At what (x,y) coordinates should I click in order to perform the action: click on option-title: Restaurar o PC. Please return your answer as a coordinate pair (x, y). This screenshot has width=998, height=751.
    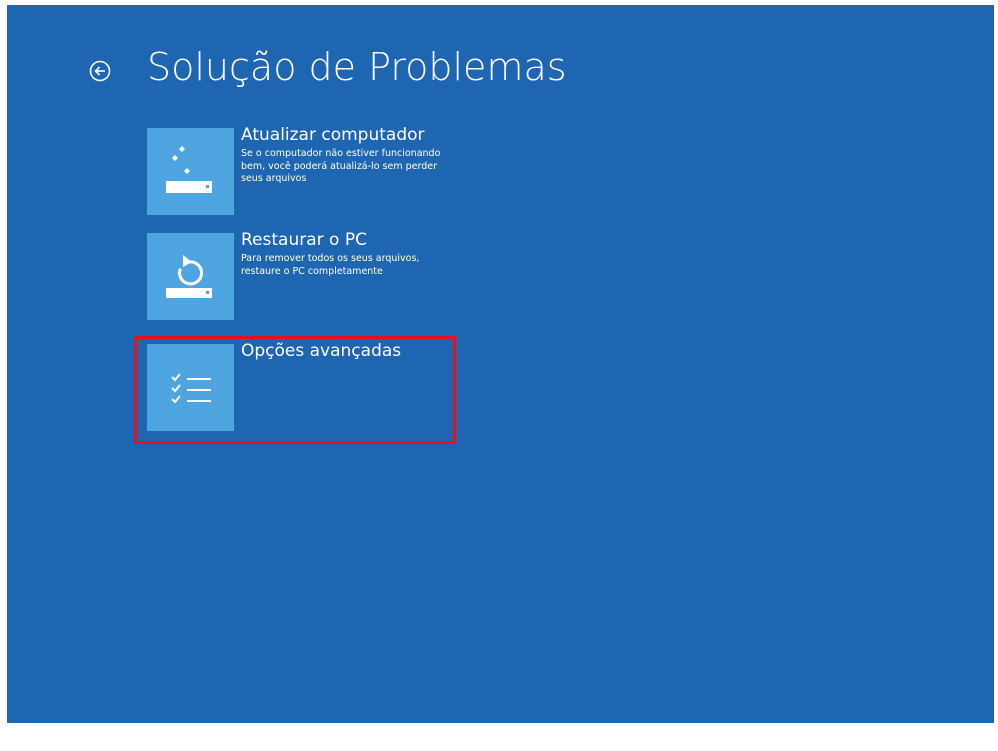
    Looking at the image, I should click on (304, 240).